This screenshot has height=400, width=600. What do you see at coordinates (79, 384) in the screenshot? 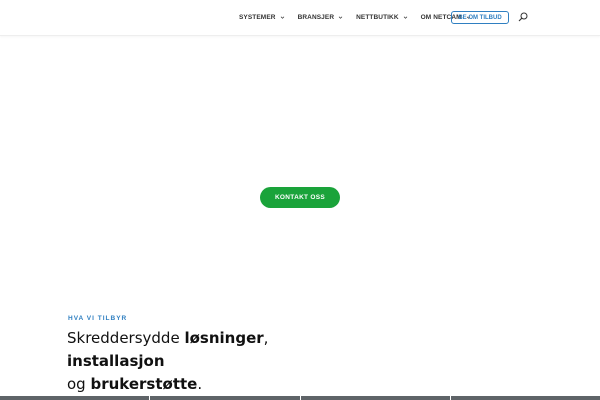
I see `heading-text: og` at bounding box center [79, 384].